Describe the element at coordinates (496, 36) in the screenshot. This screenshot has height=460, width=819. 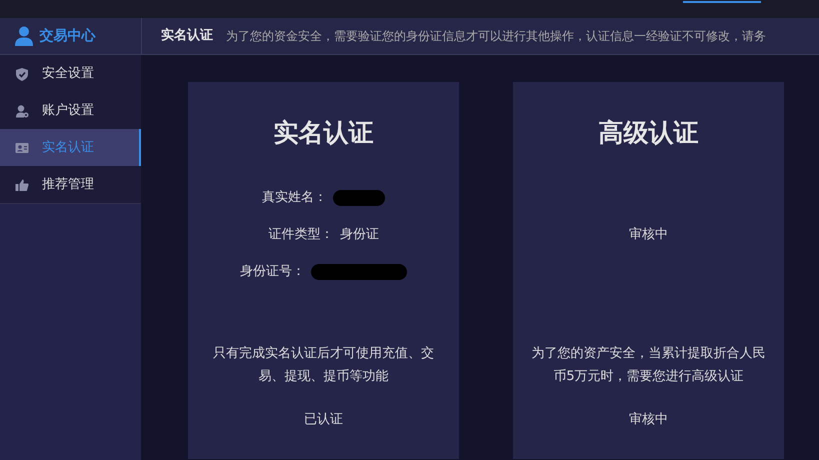
I see `notice-text: 为了您的资金安全，需要验证您的身份证信息才可以进行其他操作，认证信息一经验证不可修改，请务` at that location.